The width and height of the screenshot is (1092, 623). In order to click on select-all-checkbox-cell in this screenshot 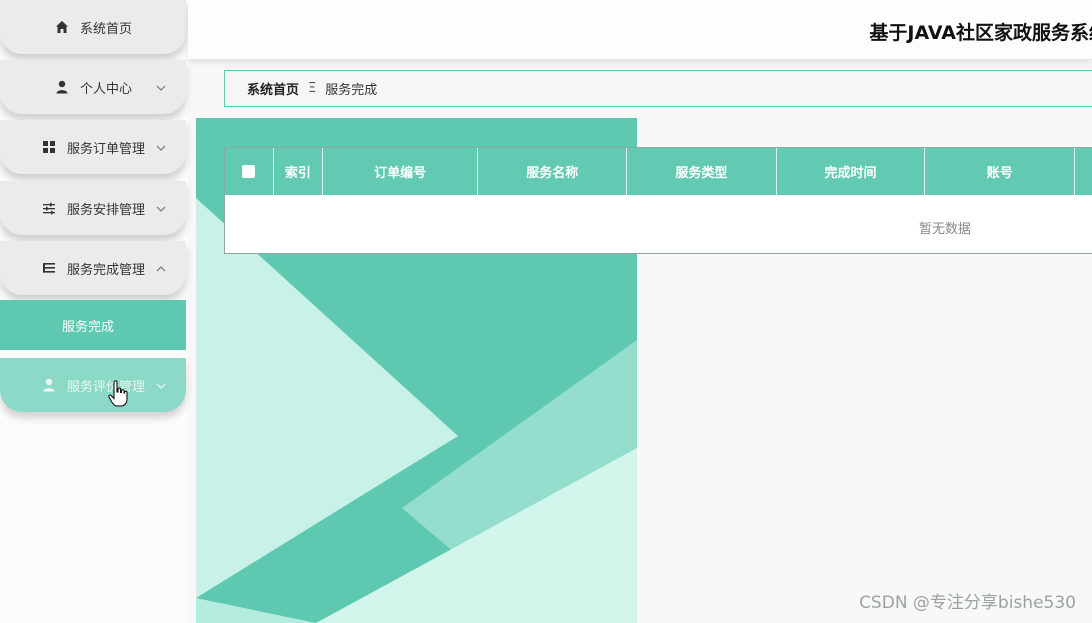, I will do `click(249, 171)`.